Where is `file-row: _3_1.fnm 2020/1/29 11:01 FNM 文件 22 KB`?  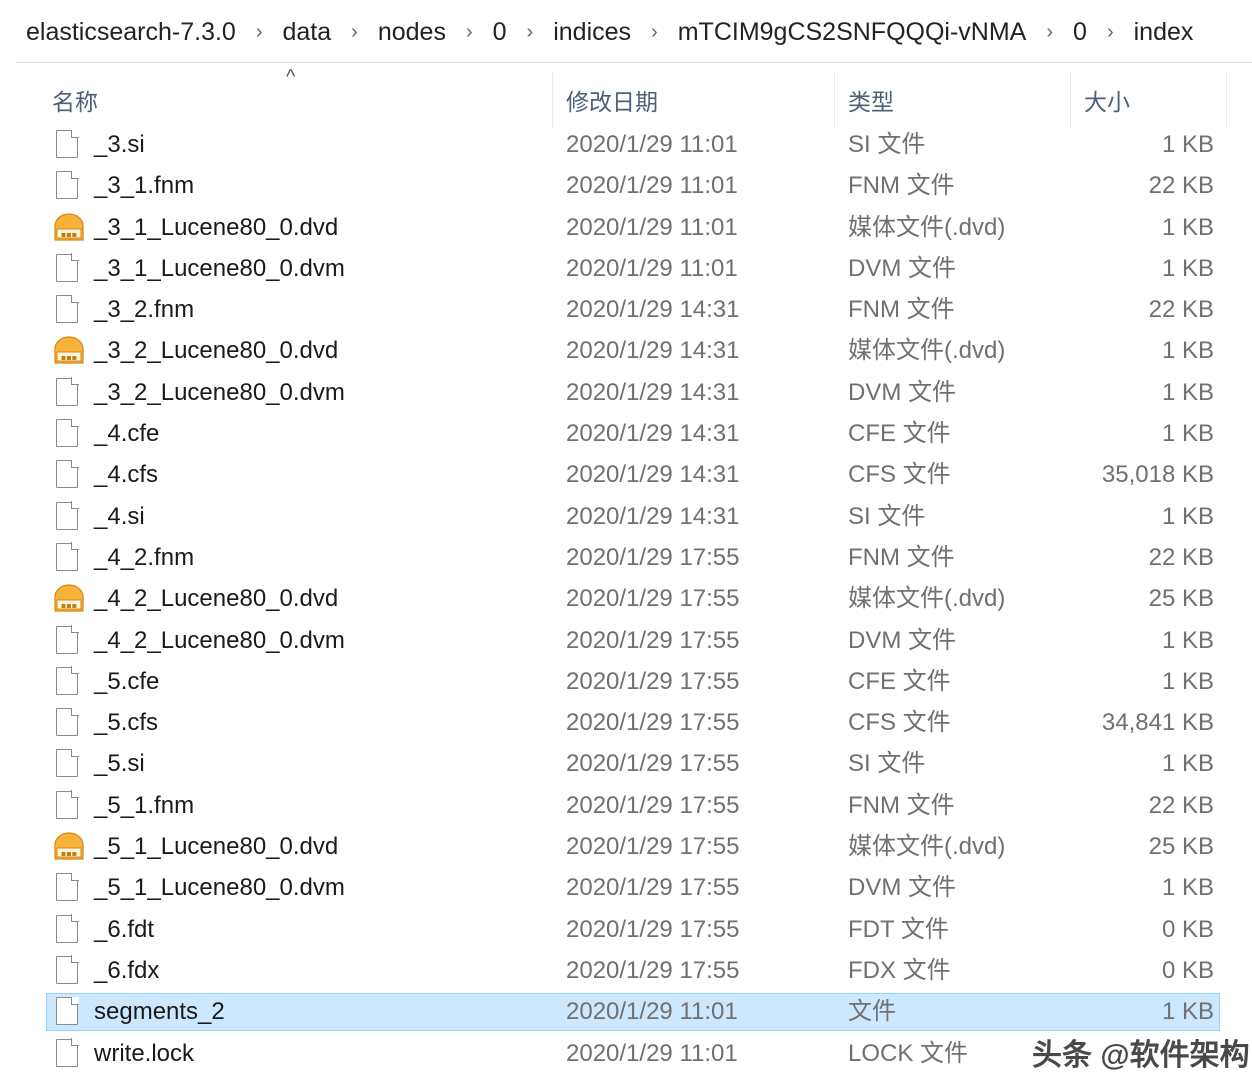 file-row: _3_1.fnm 2020/1/29 11:01 FNM 文件 22 KB is located at coordinates (626, 185).